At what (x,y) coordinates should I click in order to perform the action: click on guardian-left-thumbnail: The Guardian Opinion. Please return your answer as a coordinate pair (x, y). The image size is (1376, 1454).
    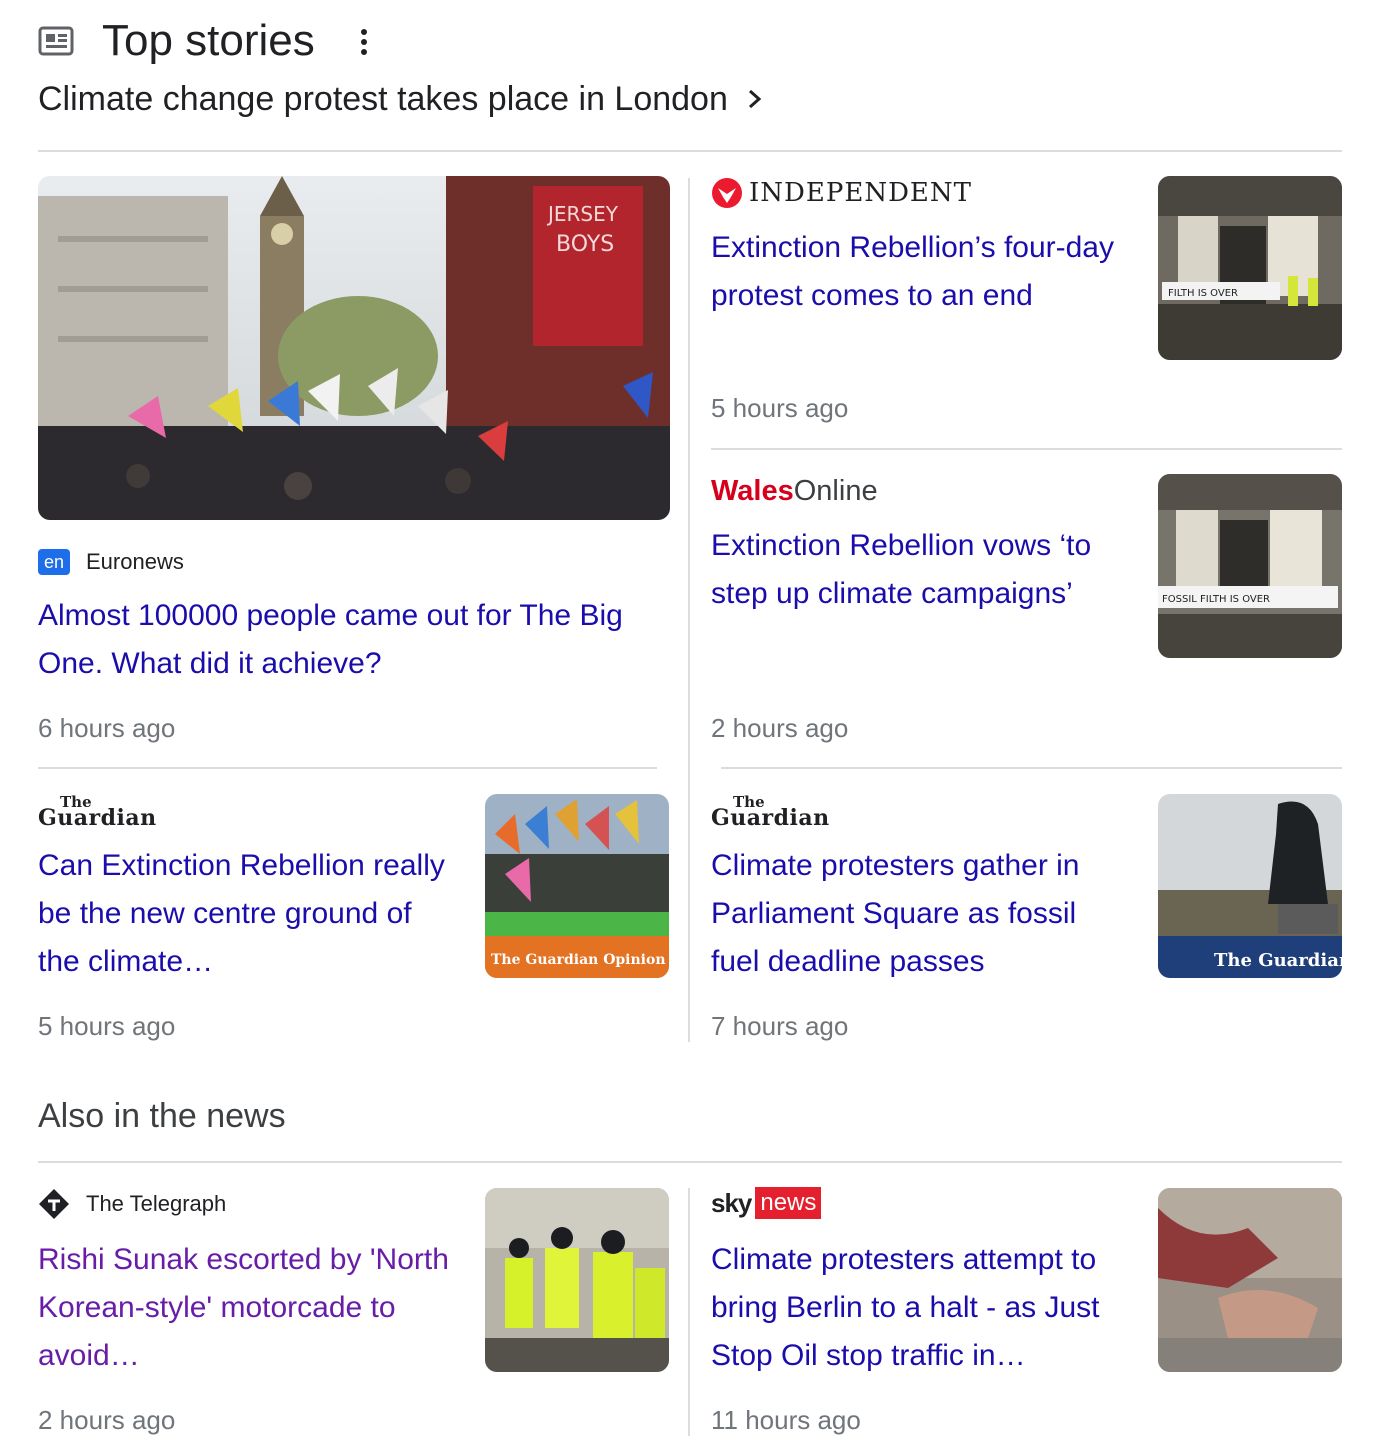
    Looking at the image, I should click on (577, 886).